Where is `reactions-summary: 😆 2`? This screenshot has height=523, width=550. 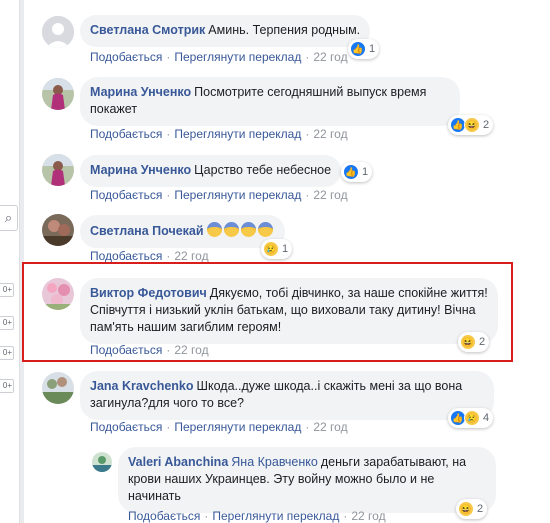 reactions-summary: 😆 2 is located at coordinates (472, 509).